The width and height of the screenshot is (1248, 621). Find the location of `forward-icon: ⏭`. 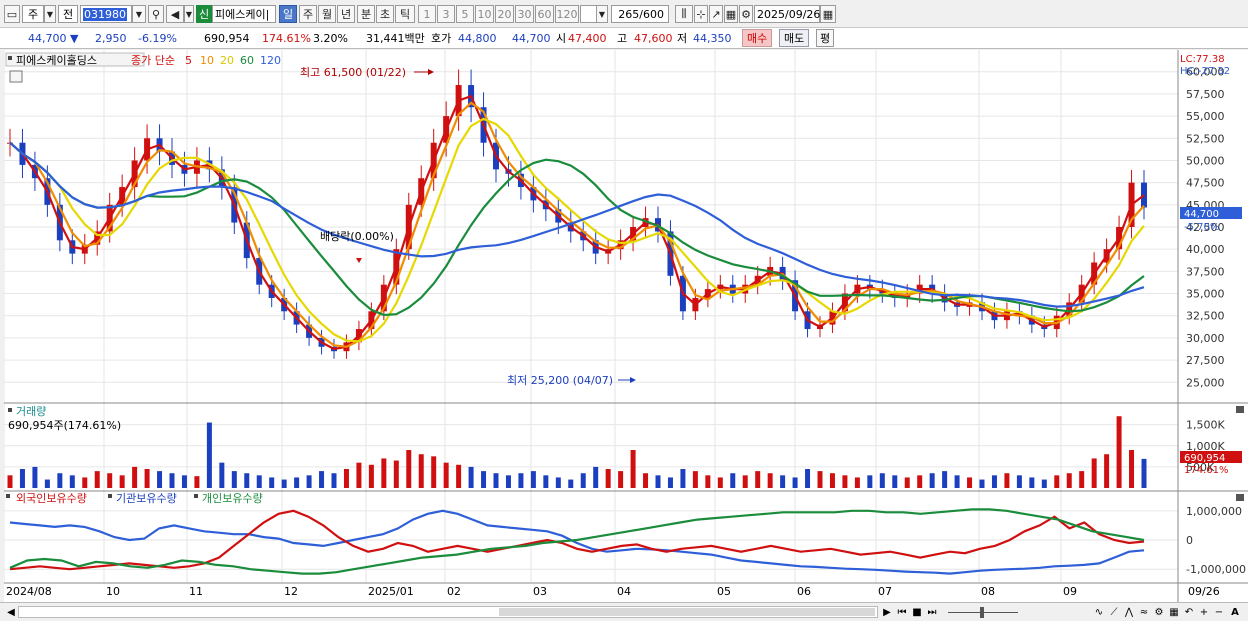

forward-icon: ⏭ is located at coordinates (932, 612).